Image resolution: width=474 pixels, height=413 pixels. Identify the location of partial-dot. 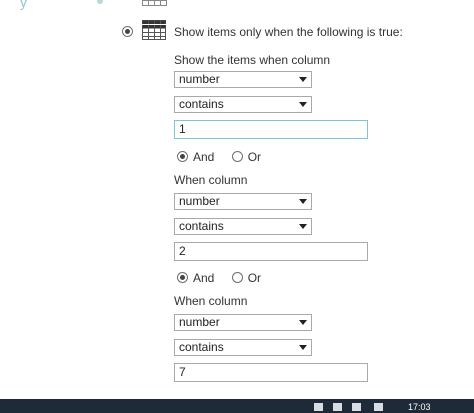
(100, 2).